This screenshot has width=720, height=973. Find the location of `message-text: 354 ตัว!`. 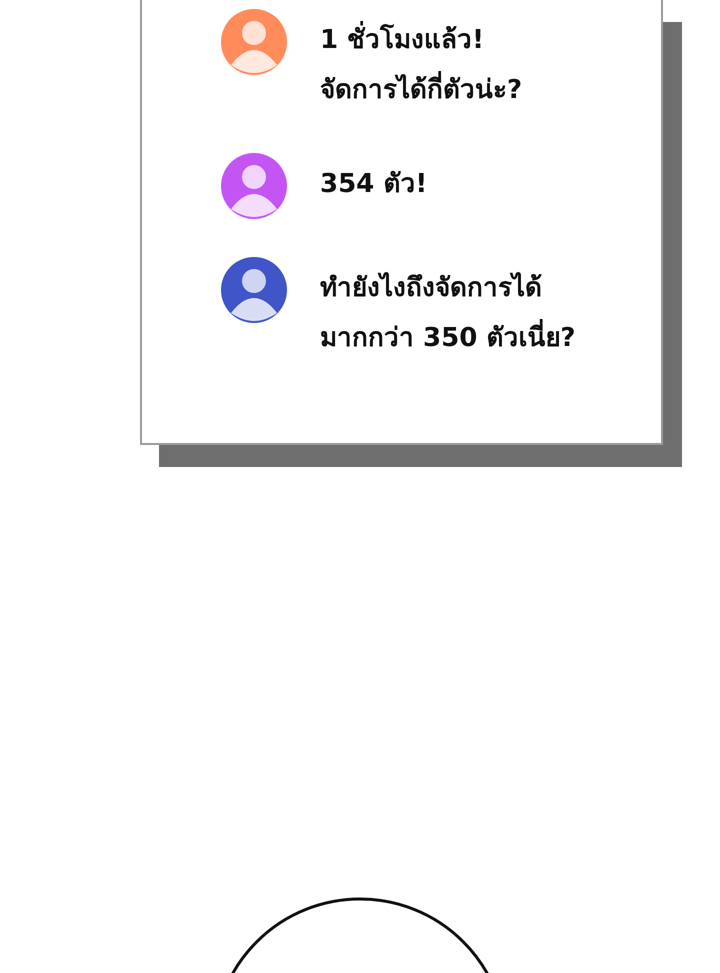

message-text: 354 ตัว! is located at coordinates (374, 184).